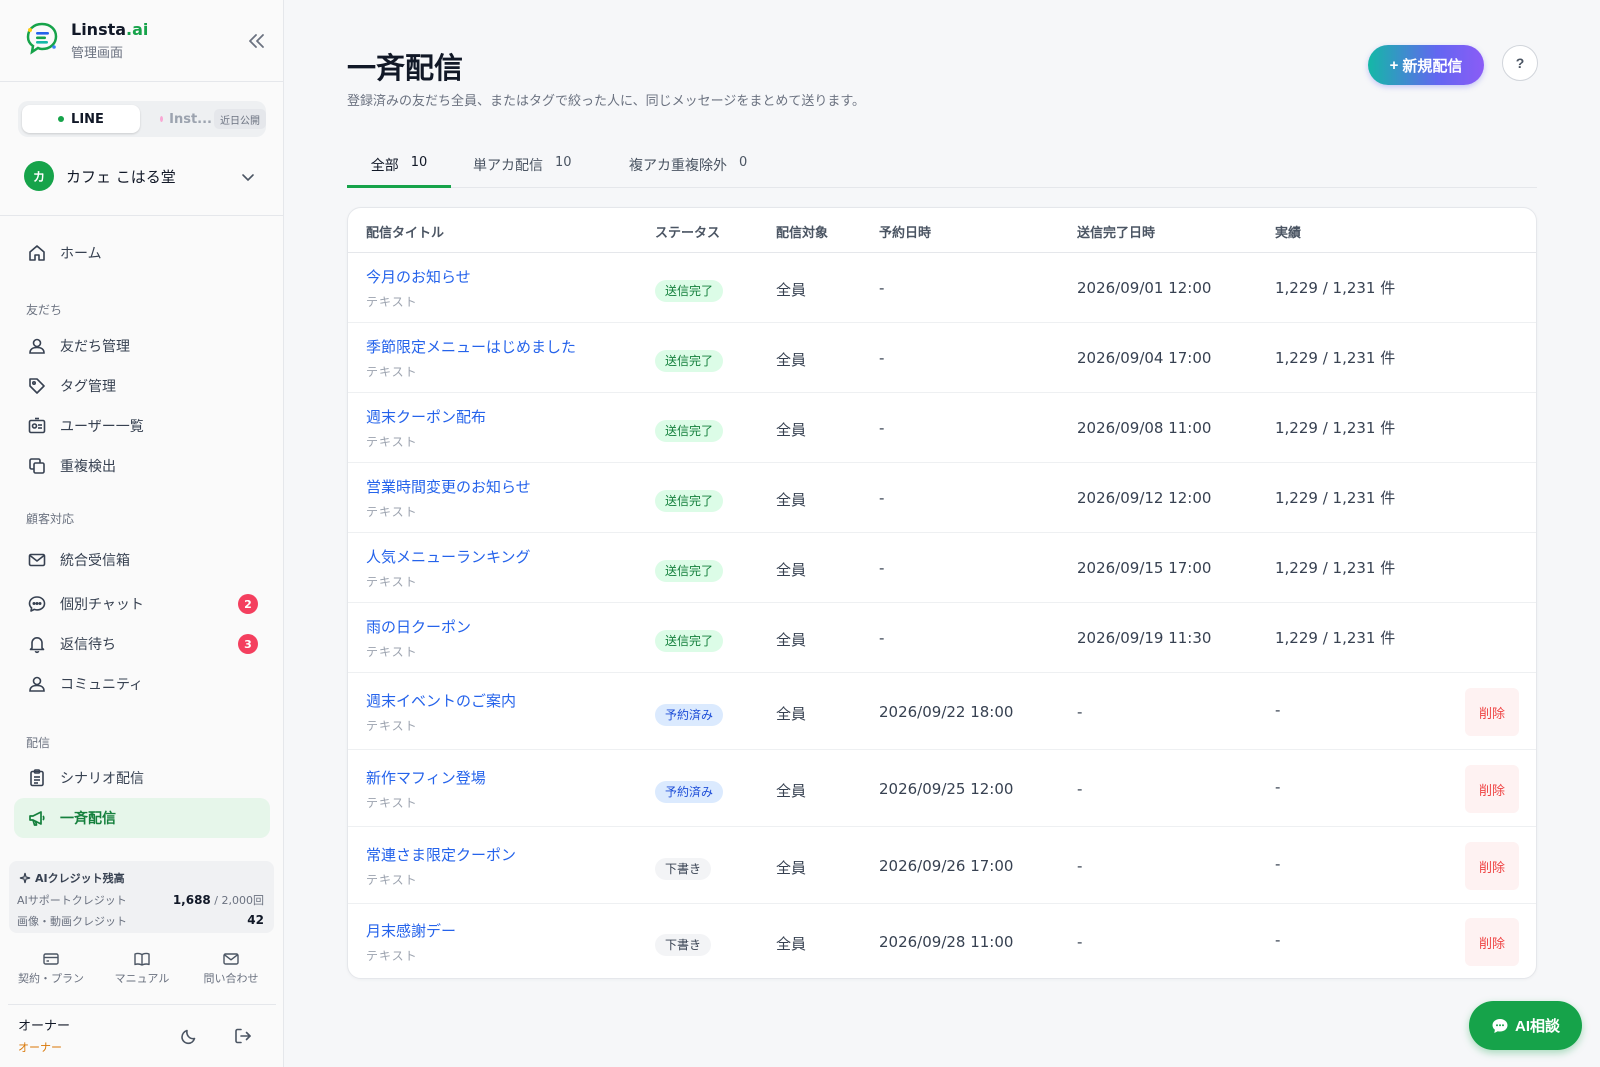  I want to click on table-header: 配信タイトル ステータス 配信対象 予約日時 送信完了日時 実績, so click(942, 230).